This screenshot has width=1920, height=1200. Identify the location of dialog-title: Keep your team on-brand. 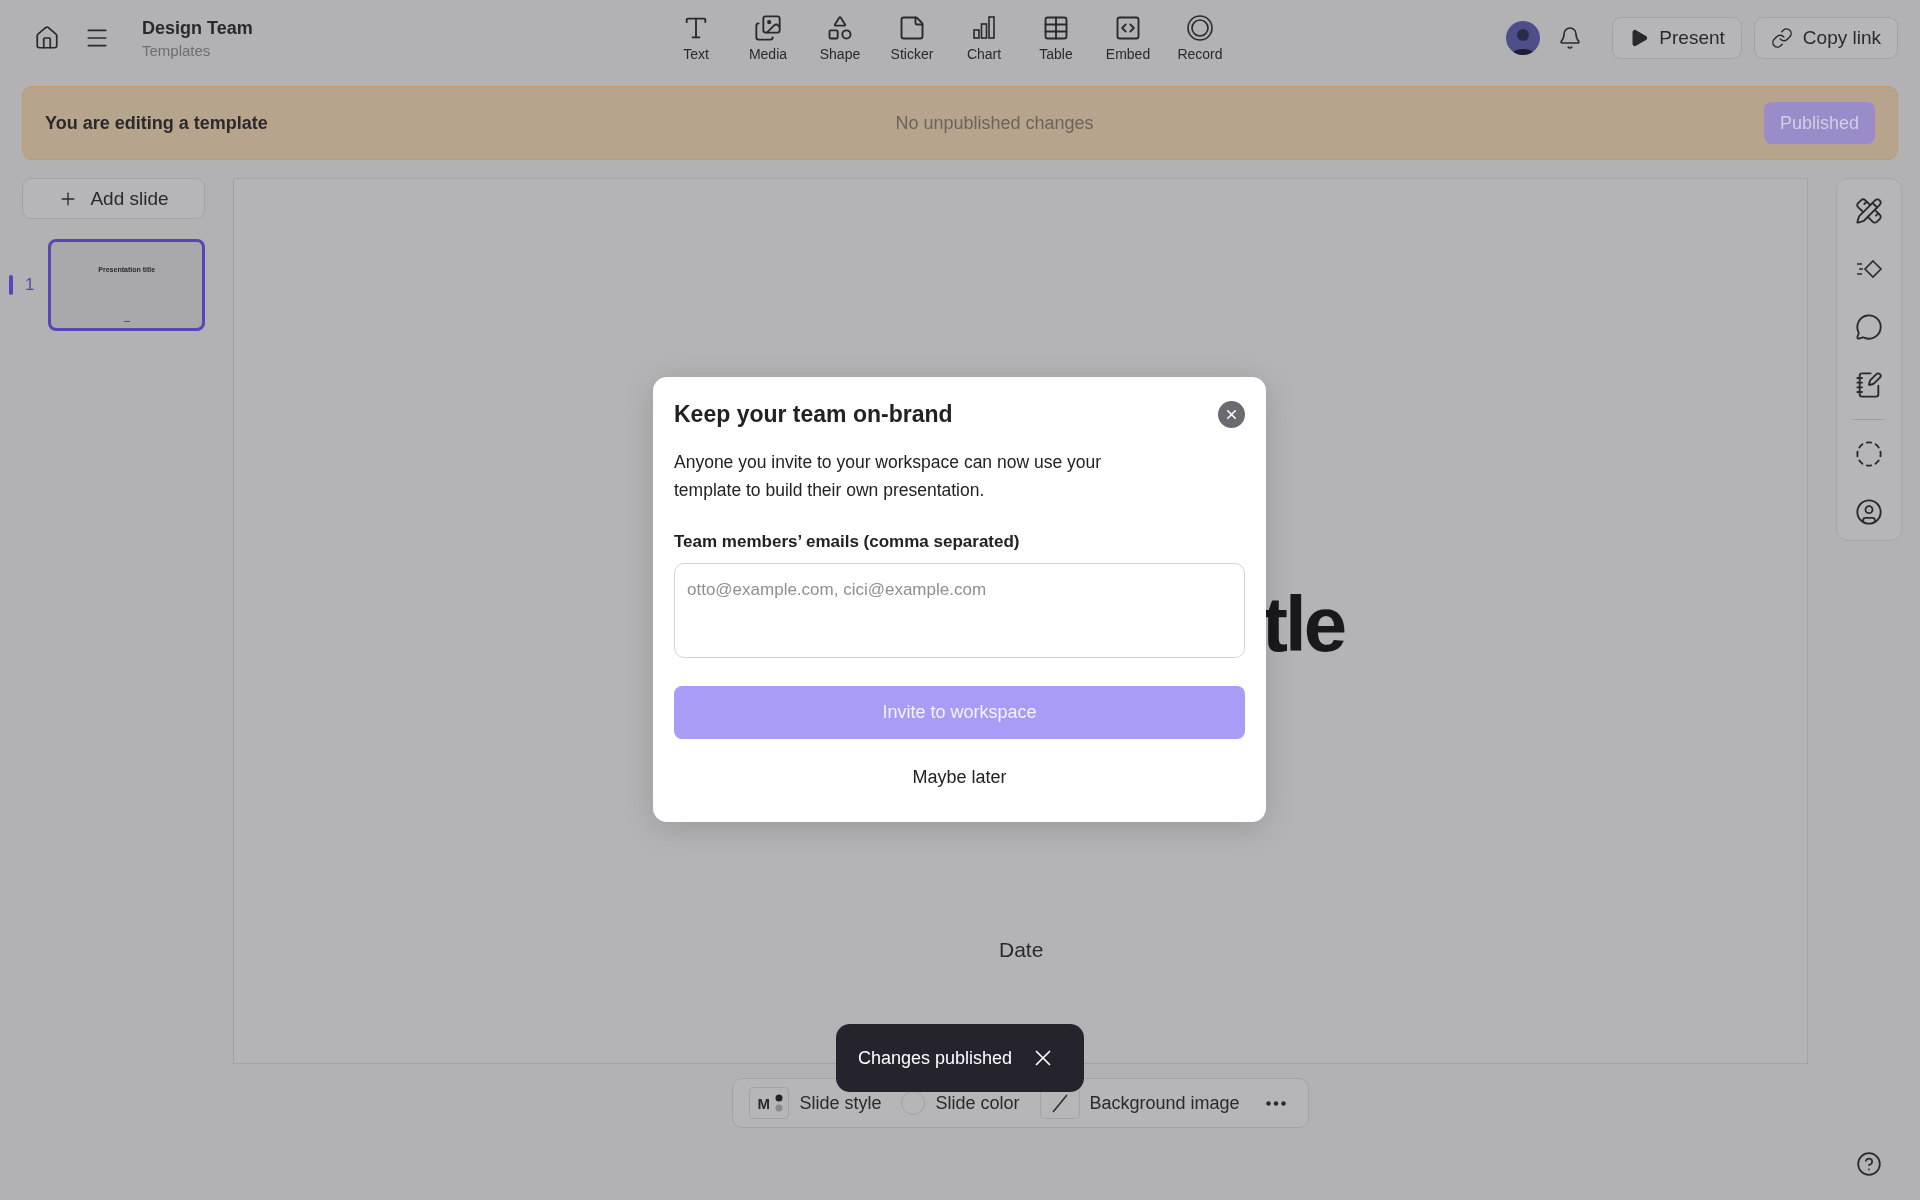
(813, 414).